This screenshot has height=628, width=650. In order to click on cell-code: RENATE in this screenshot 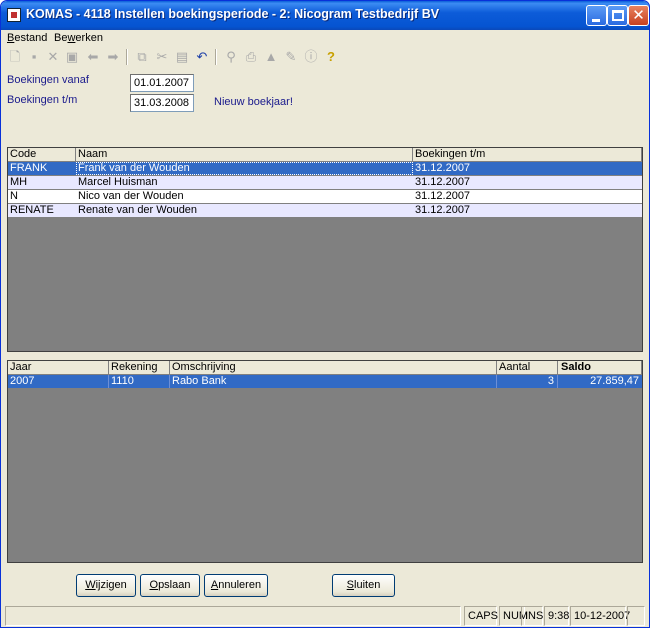, I will do `click(32, 210)`.